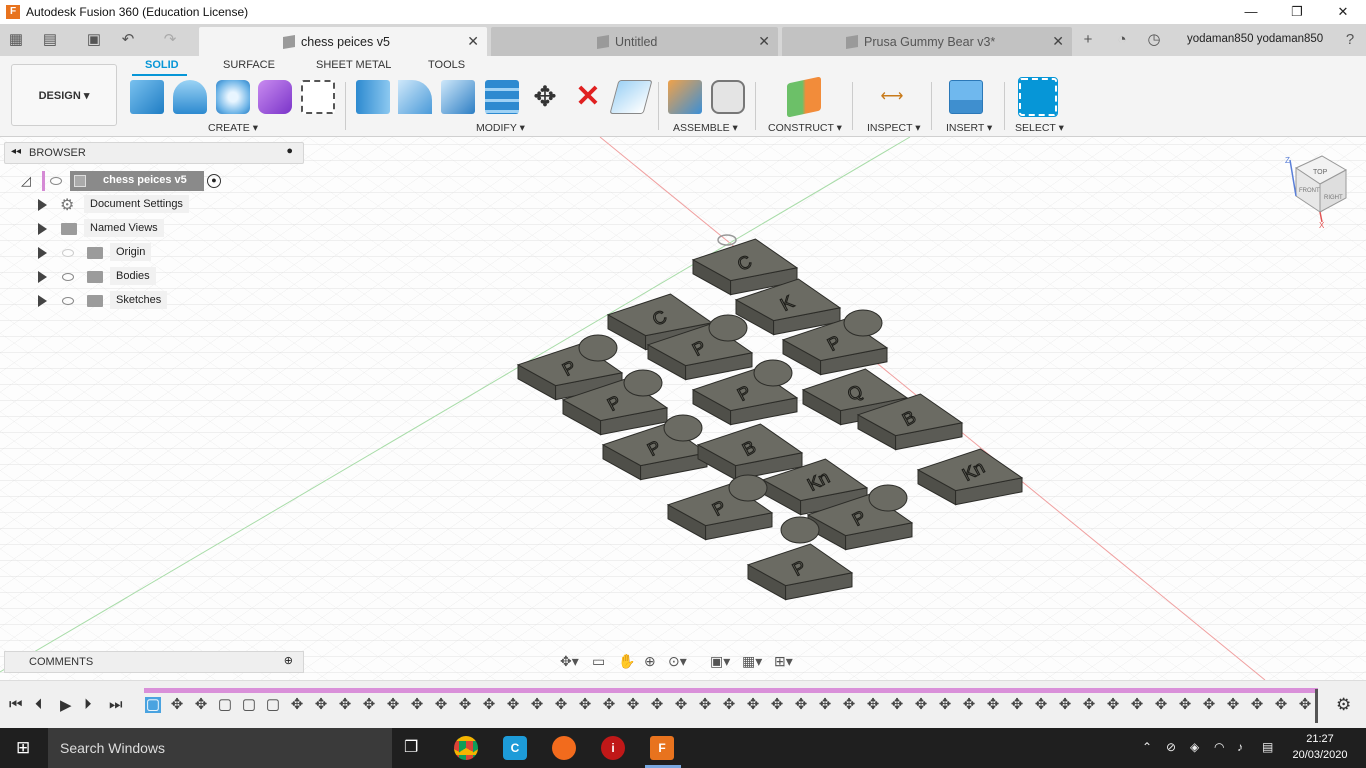 The width and height of the screenshot is (1366, 768). I want to click on browser-item-named-views: Named Views, so click(100, 229).